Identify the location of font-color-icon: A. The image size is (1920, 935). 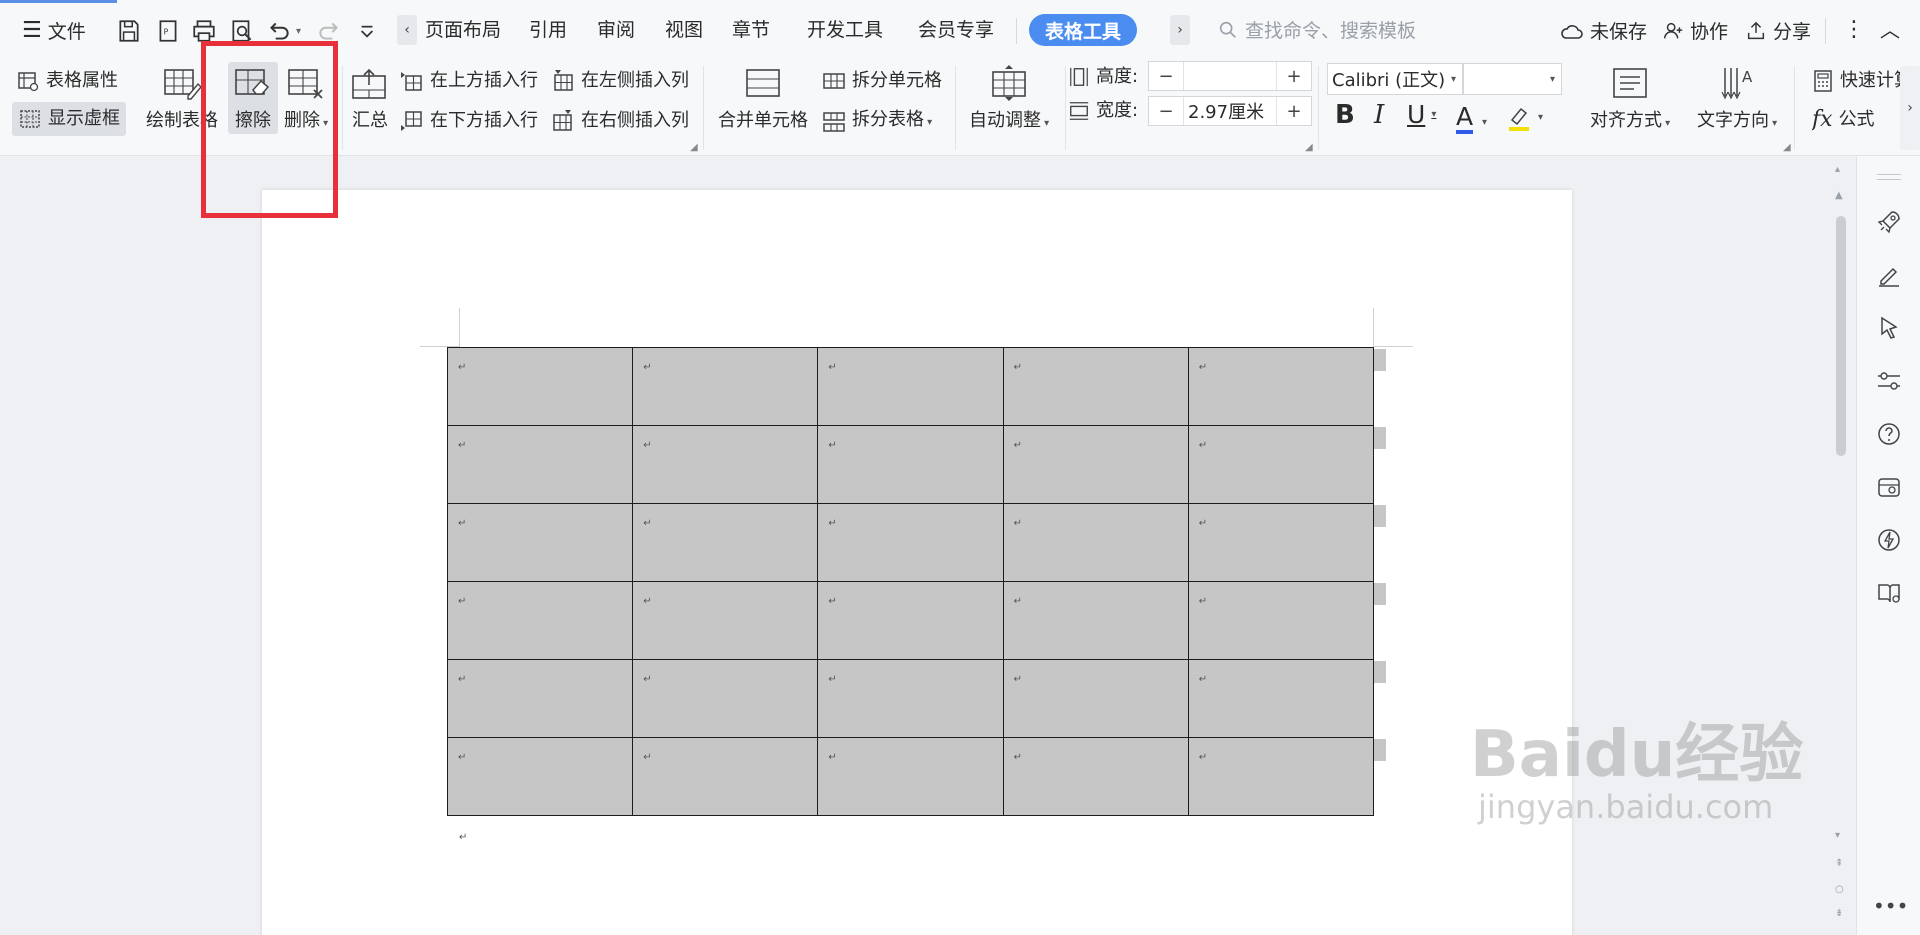
(1465, 119).